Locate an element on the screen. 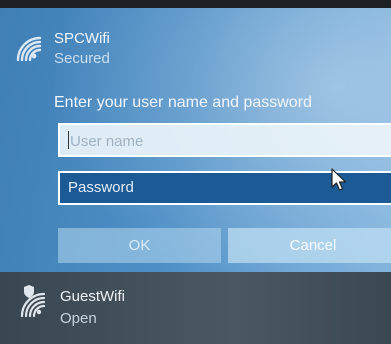 This screenshot has width=391, height=344. guest-network-ssid: GuestWifi is located at coordinates (93, 296).